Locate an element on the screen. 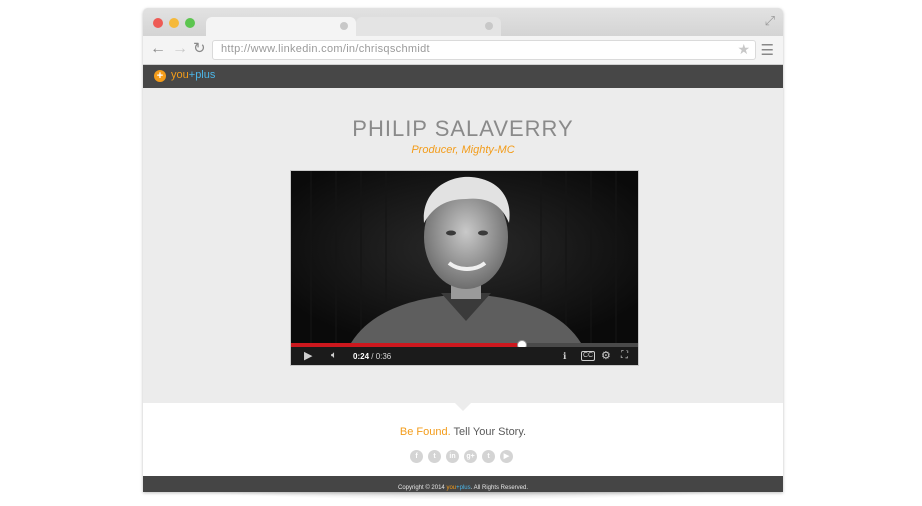 This screenshot has height=506, width=922. copyright-suffix: . All Rights Reserved. is located at coordinates (499, 488).